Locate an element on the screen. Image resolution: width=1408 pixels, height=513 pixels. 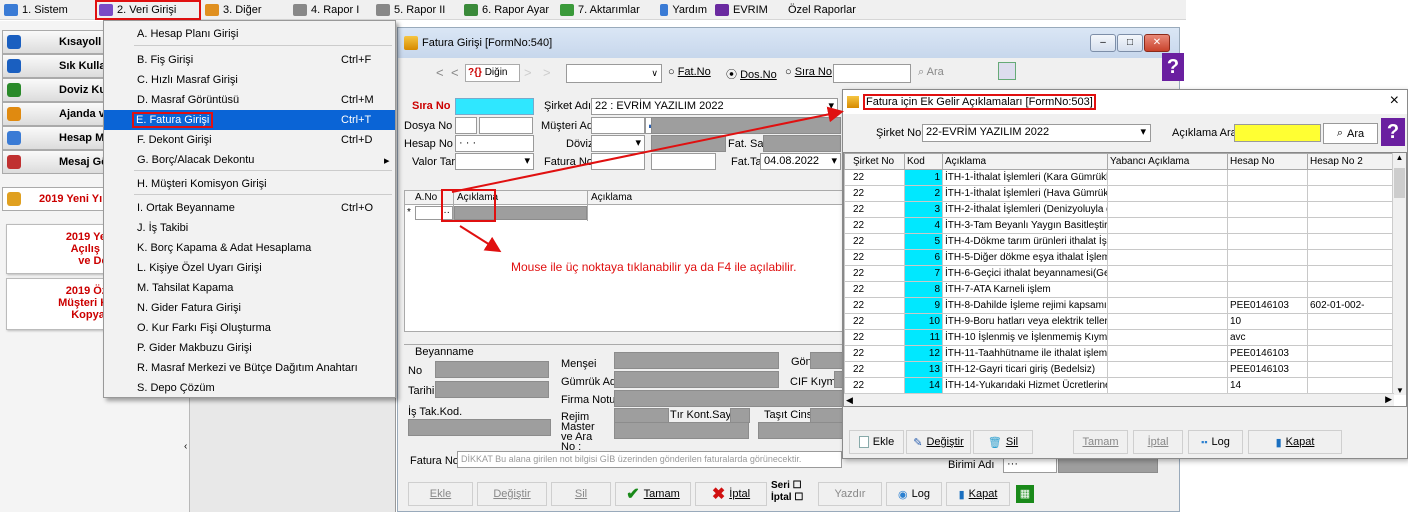
dropdown-item-15: O. Kur Farkı Fişi Oluşturma is located at coordinates (249, 328).